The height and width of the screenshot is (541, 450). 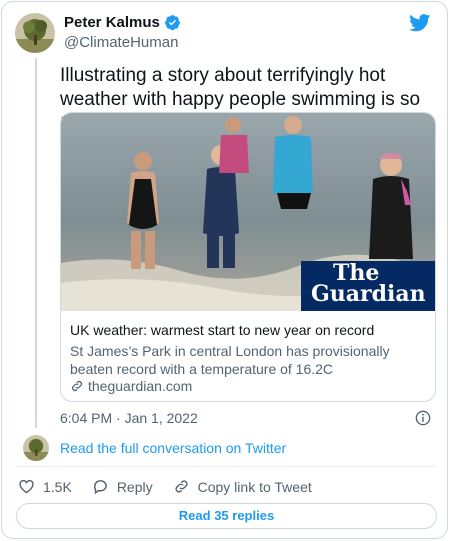 I want to click on copy-link-button: Copy link to Tweet, so click(x=242, y=486).